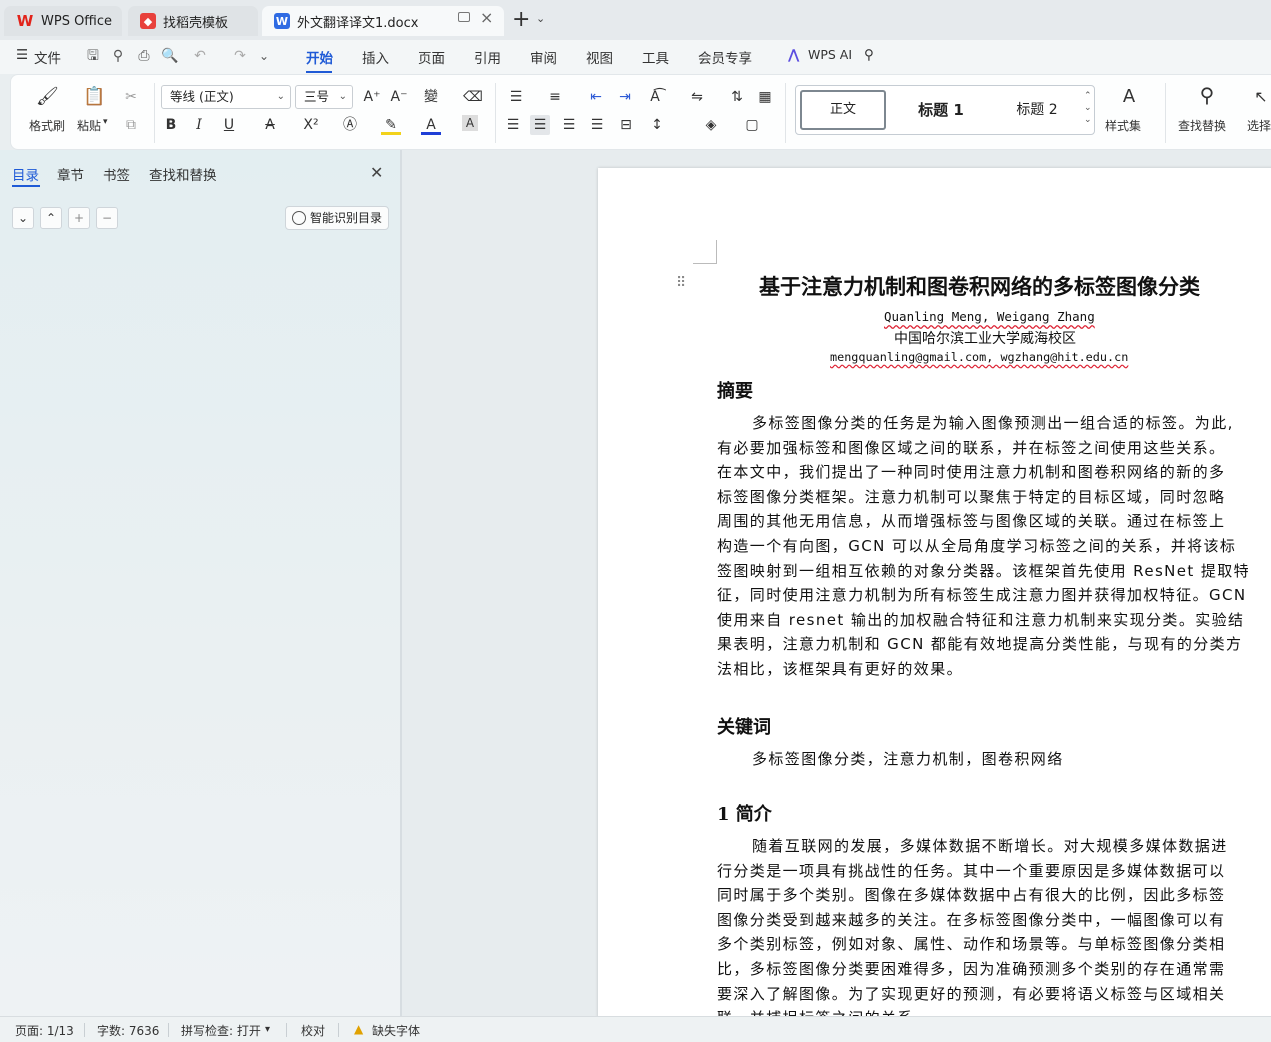 This screenshot has height=1042, width=1271. I want to click on menu-file: 文件, so click(47, 57).